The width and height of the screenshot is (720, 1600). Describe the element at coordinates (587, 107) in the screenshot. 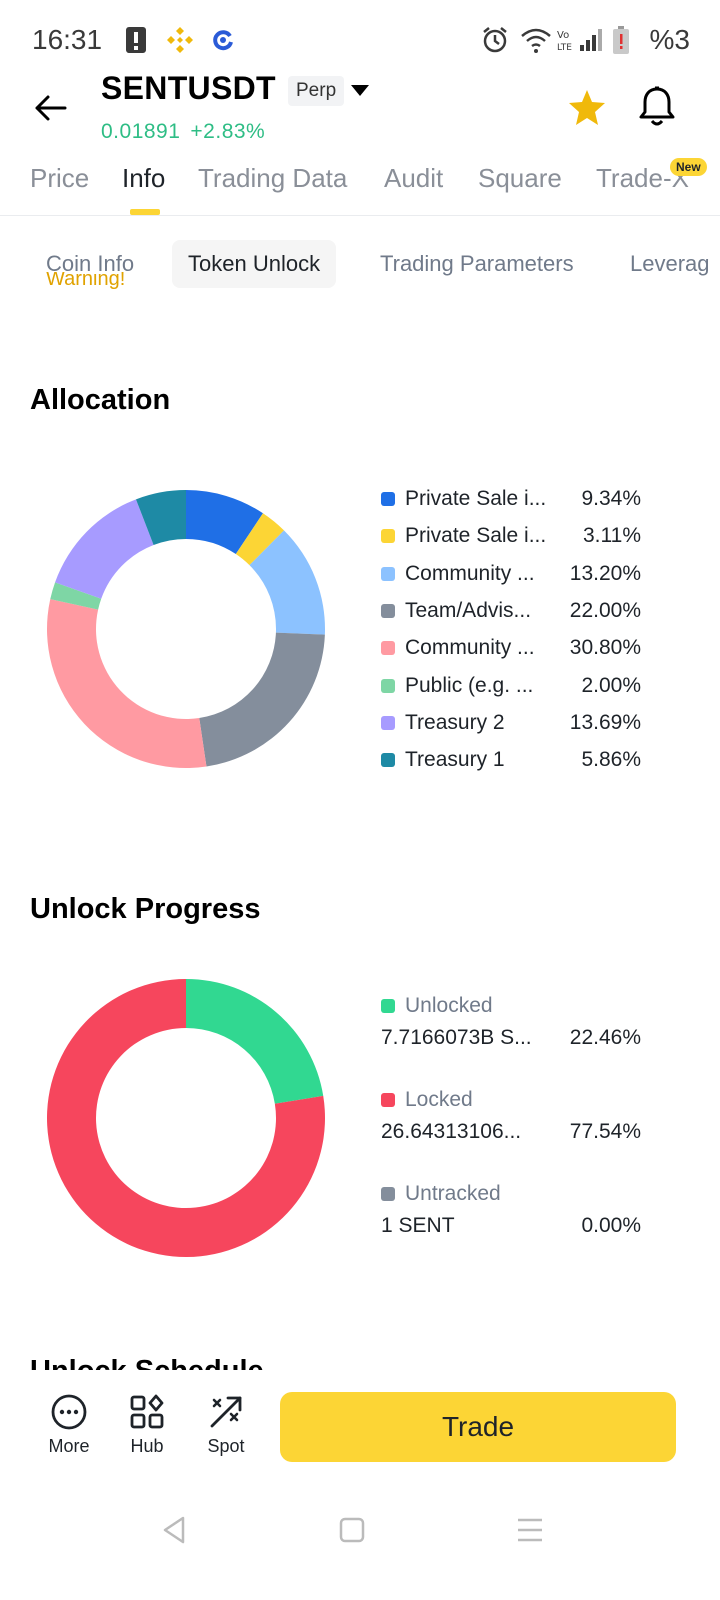

I see `favorite-star-icon` at that location.